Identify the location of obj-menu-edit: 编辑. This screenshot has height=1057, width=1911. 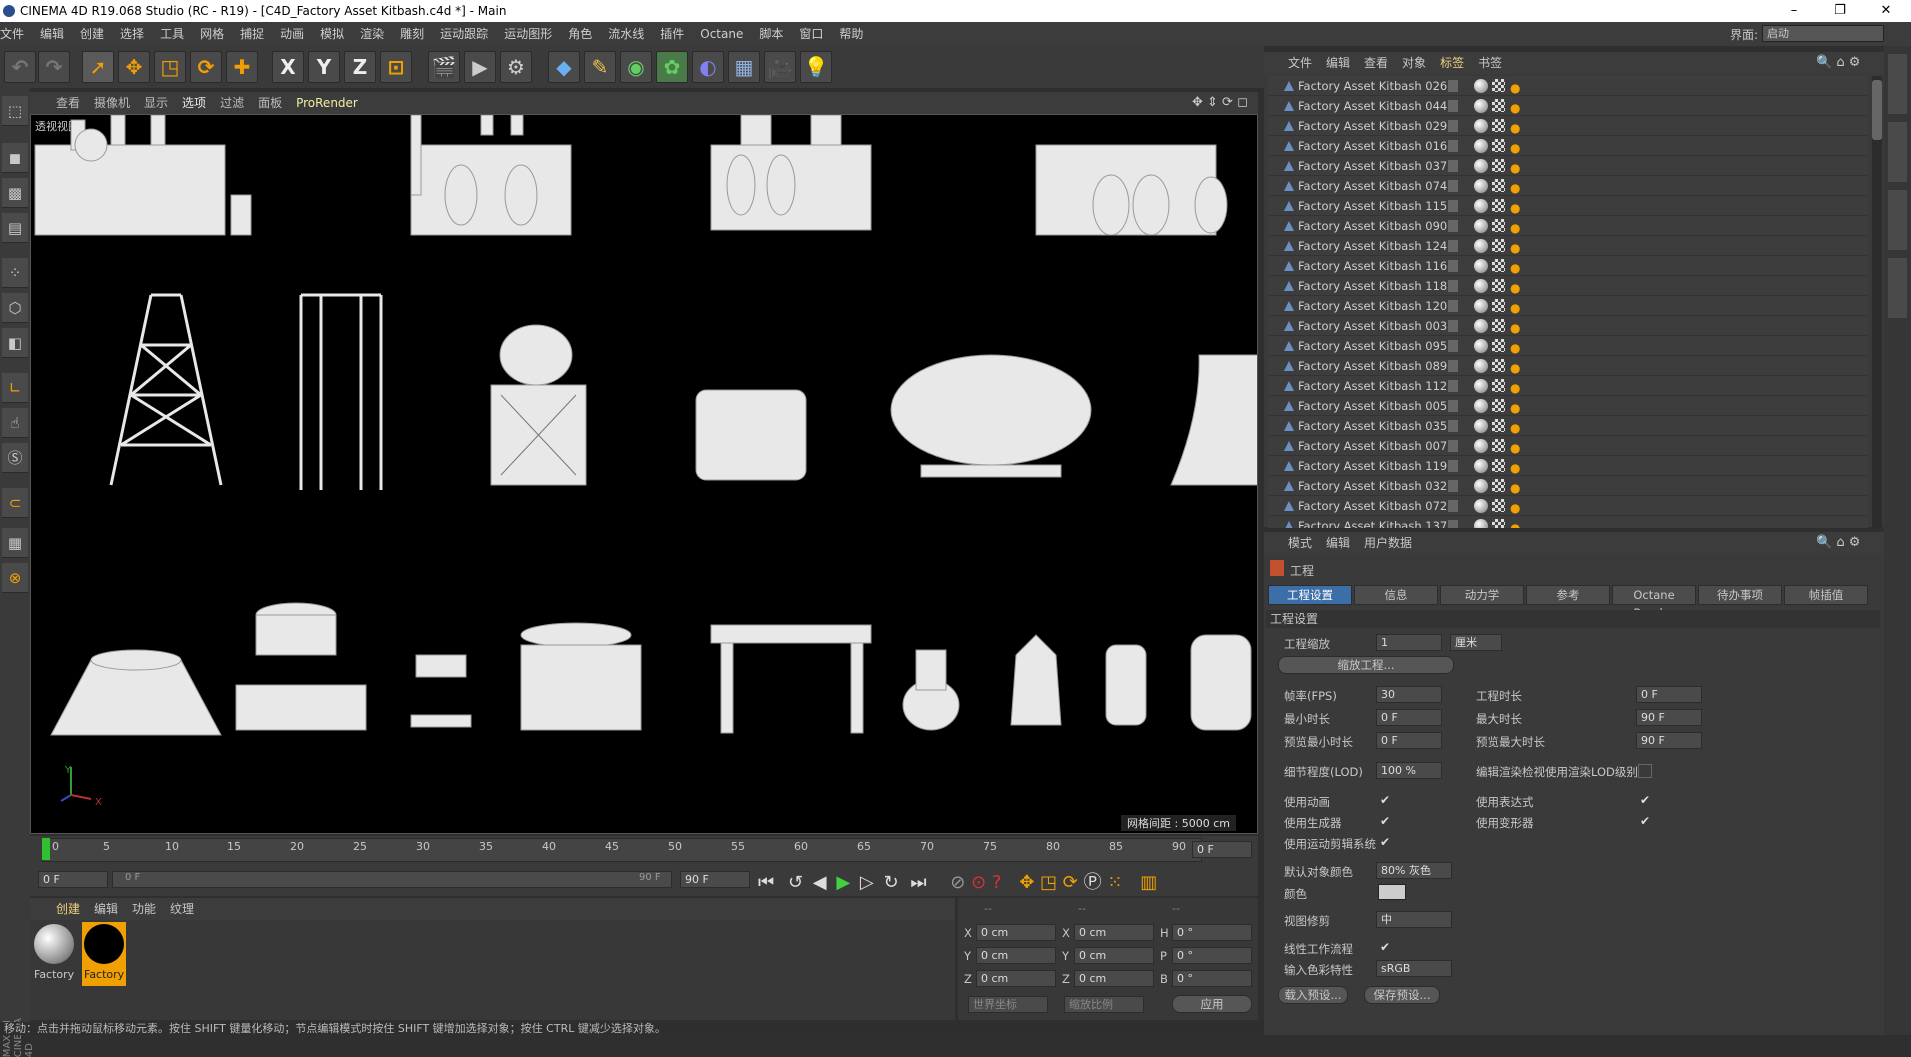
(1338, 63).